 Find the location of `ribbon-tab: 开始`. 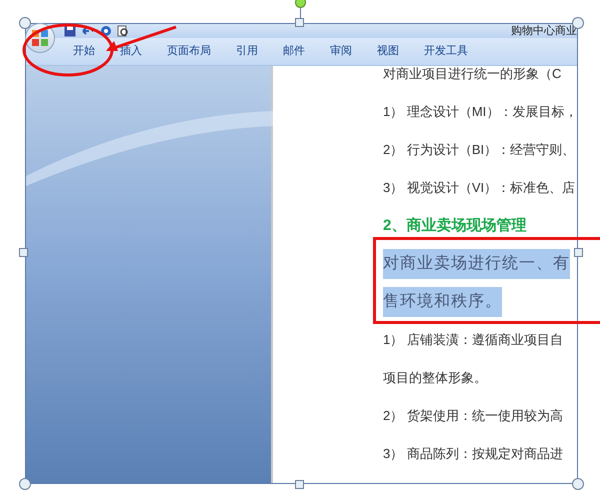

ribbon-tab: 开始 is located at coordinates (84, 51).